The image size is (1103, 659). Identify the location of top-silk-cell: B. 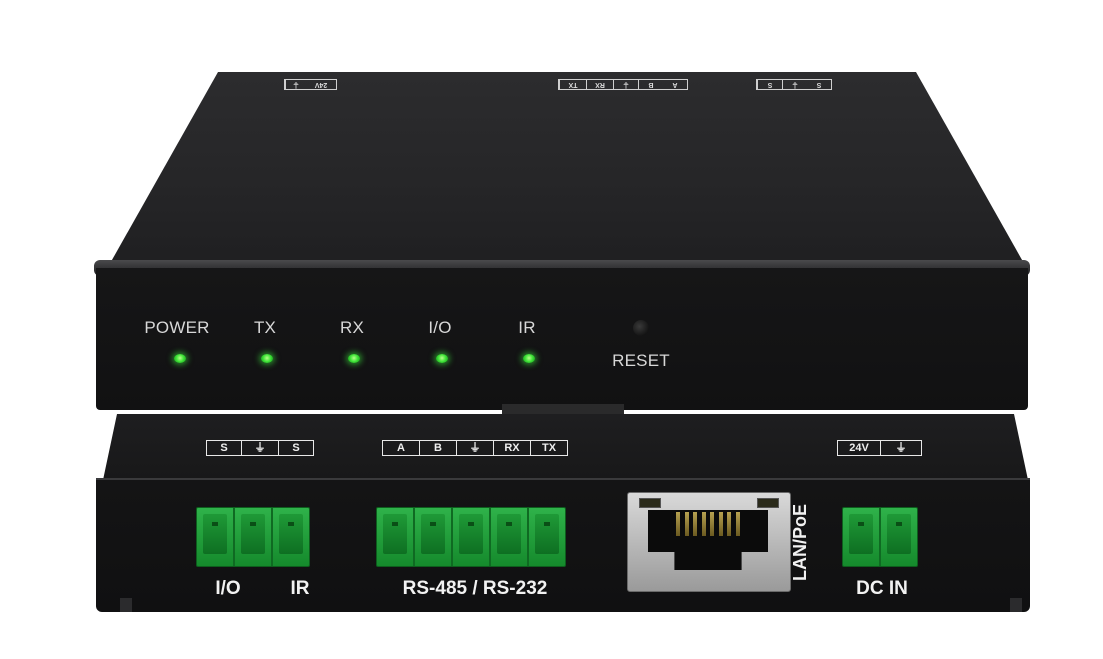
(650, 84).